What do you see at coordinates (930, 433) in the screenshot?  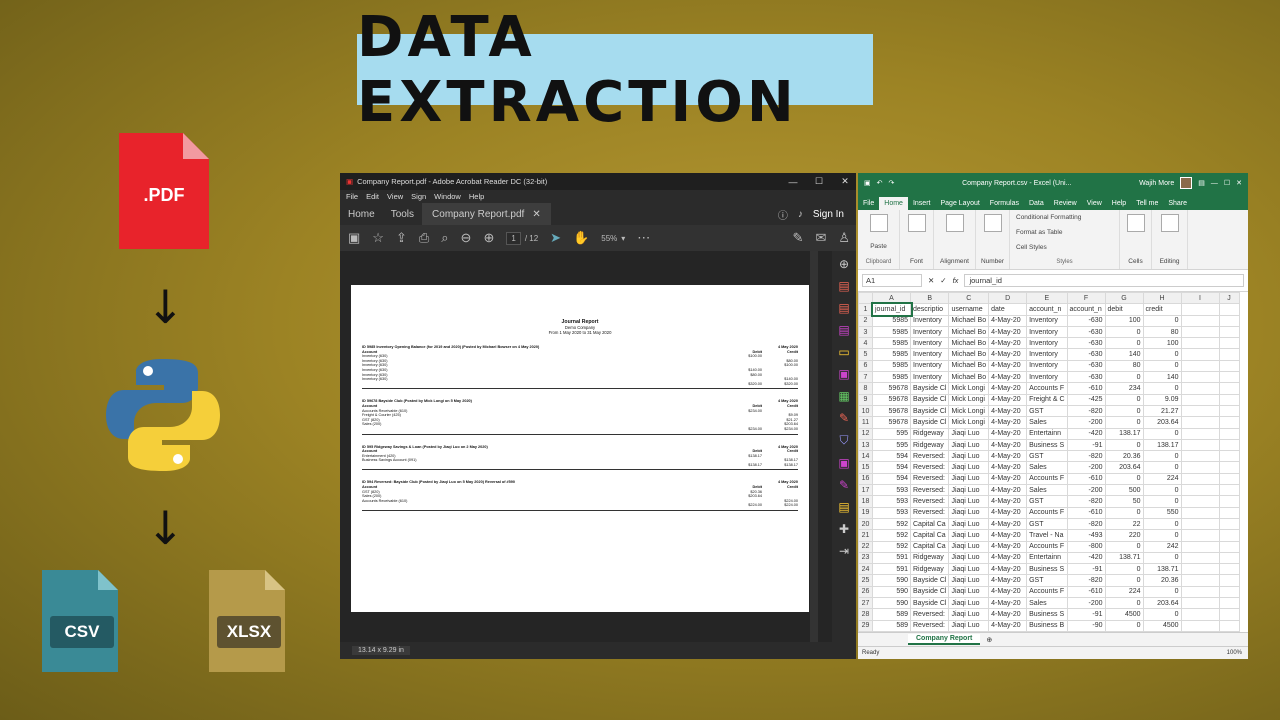 I see `cell: Ridgeway` at bounding box center [930, 433].